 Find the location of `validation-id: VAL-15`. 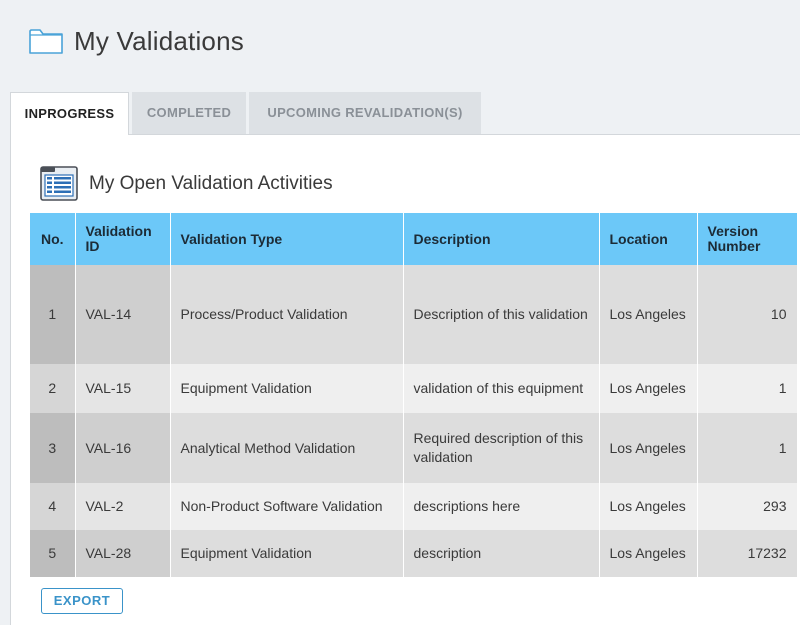

validation-id: VAL-15 is located at coordinates (123, 388).